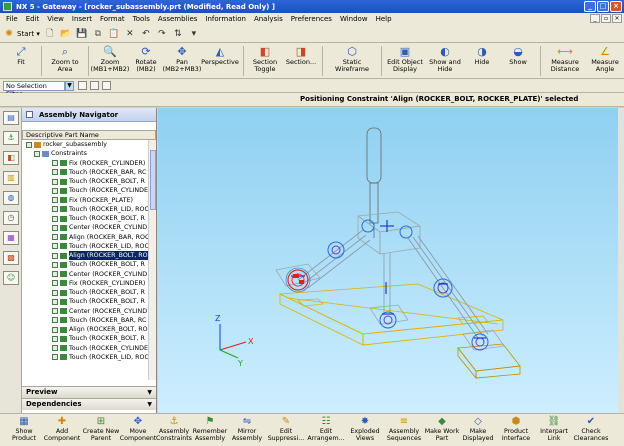 Image resolution: width=624 pixels, height=446 pixels. Describe the element at coordinates (11, 198) in the screenshot. I see `web-browser-tab: ◍` at that location.